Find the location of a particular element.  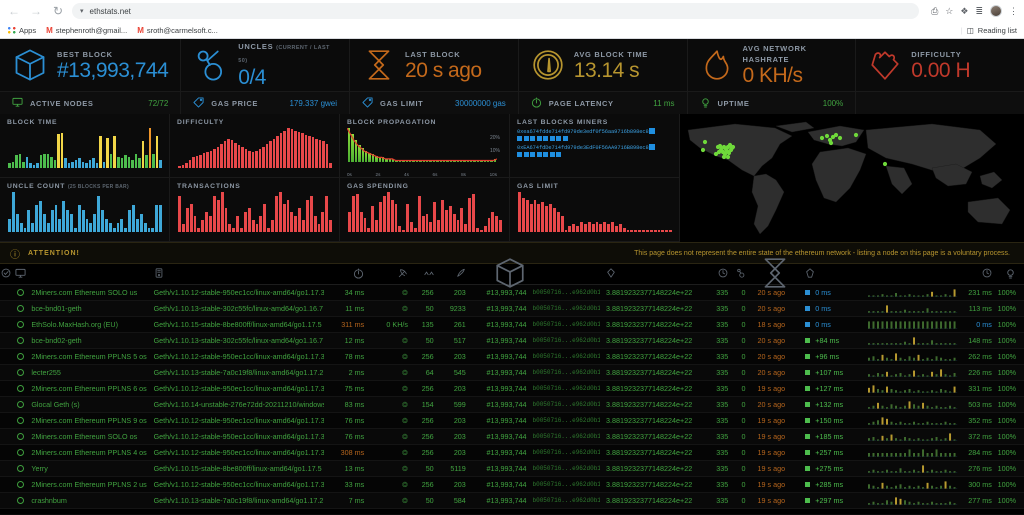

node-name: 2Miners.com Ethereum SOLO us is located at coordinates (90, 292).